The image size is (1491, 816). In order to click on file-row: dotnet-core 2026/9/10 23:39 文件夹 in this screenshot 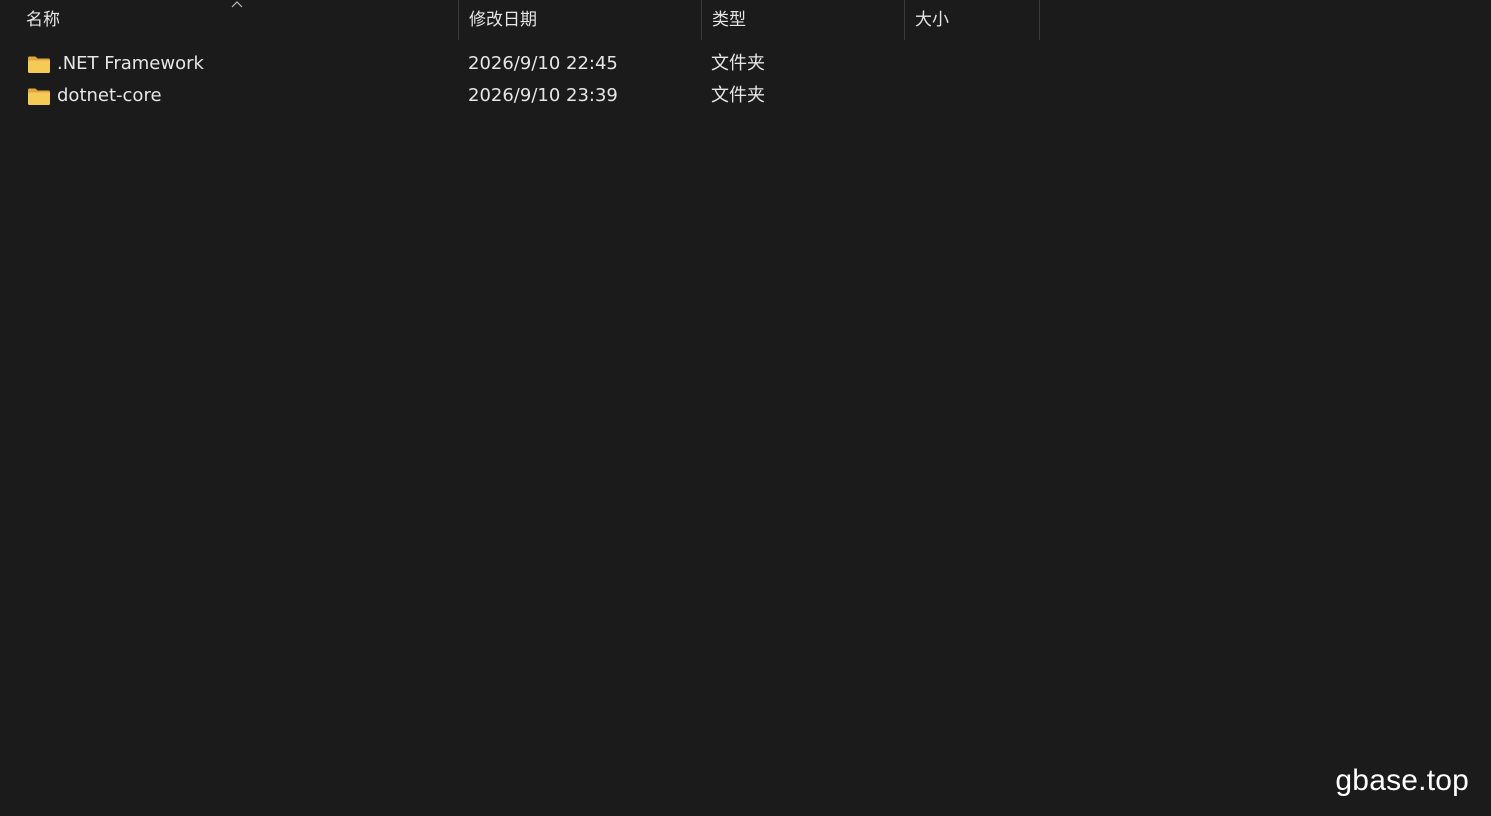, I will do `click(520, 96)`.